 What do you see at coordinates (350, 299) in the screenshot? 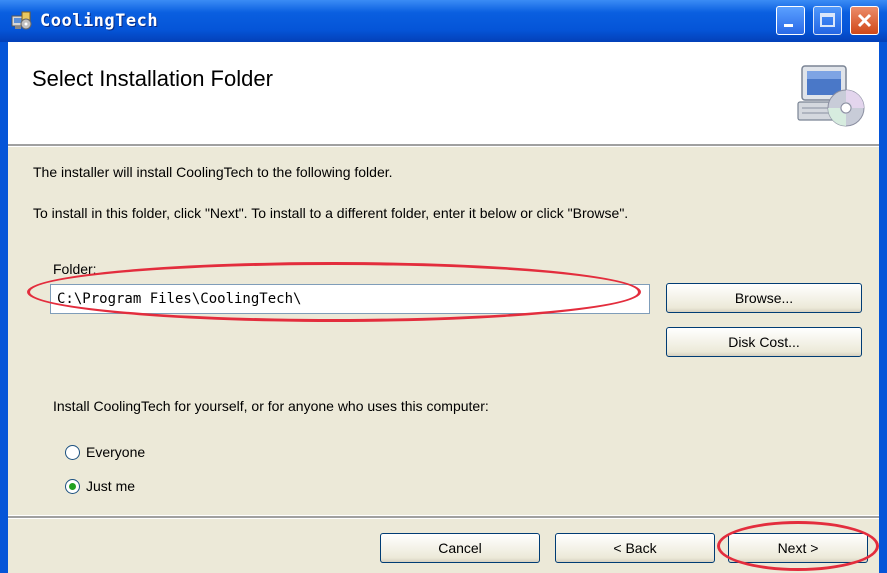
I see `folder-path-input` at bounding box center [350, 299].